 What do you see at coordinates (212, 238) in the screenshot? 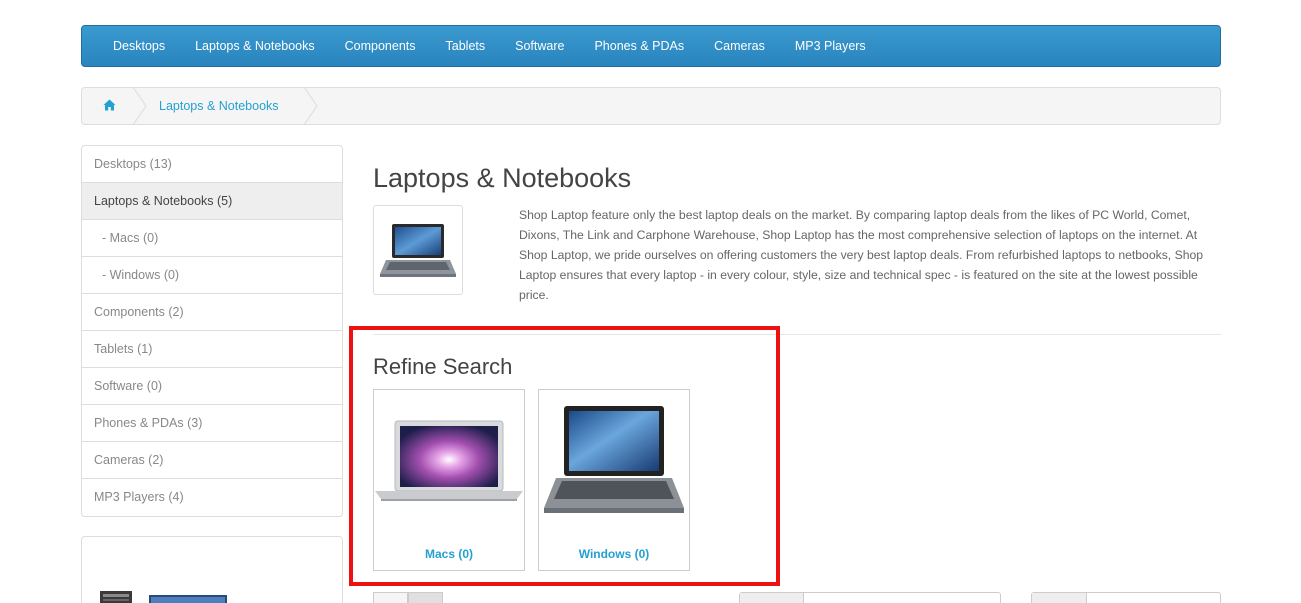
I see `sidebar-item-macs: - Macs (0)` at bounding box center [212, 238].